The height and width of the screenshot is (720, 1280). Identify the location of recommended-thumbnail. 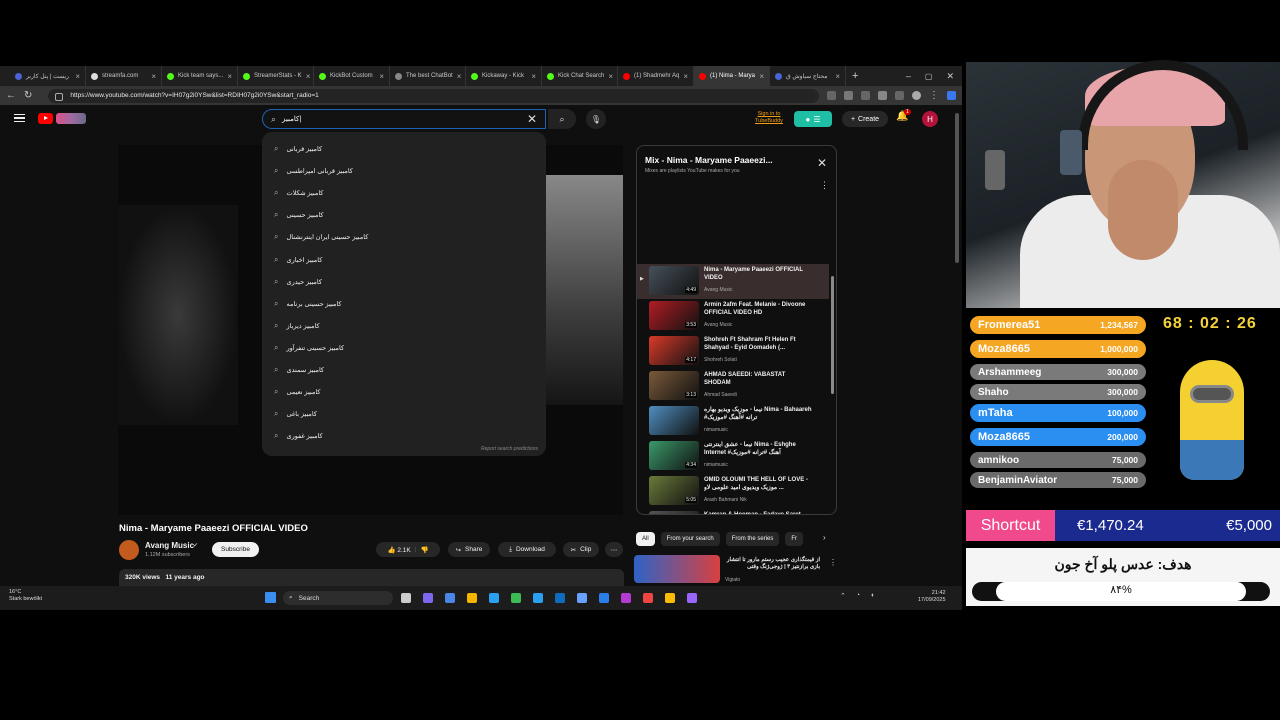
(677, 569).